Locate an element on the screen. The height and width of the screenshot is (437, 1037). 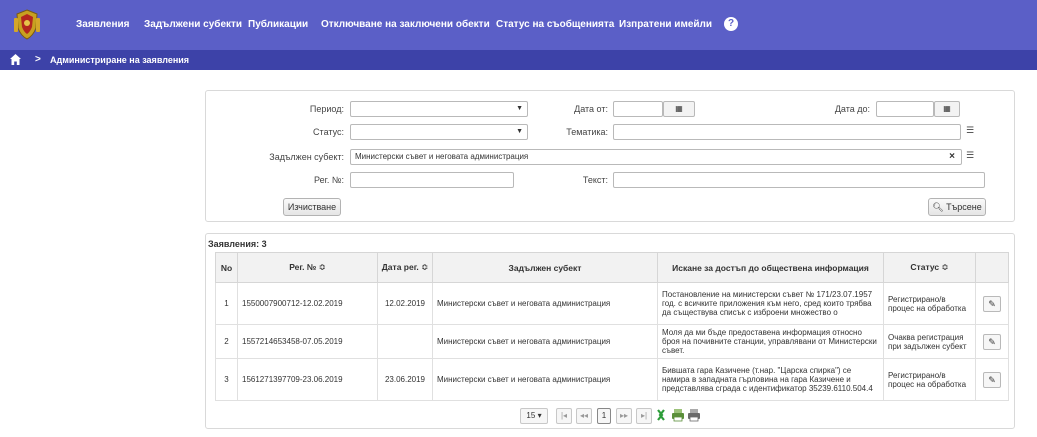
cell-reg-no: 1557214653458-07.05.2019 is located at coordinates (307, 341).